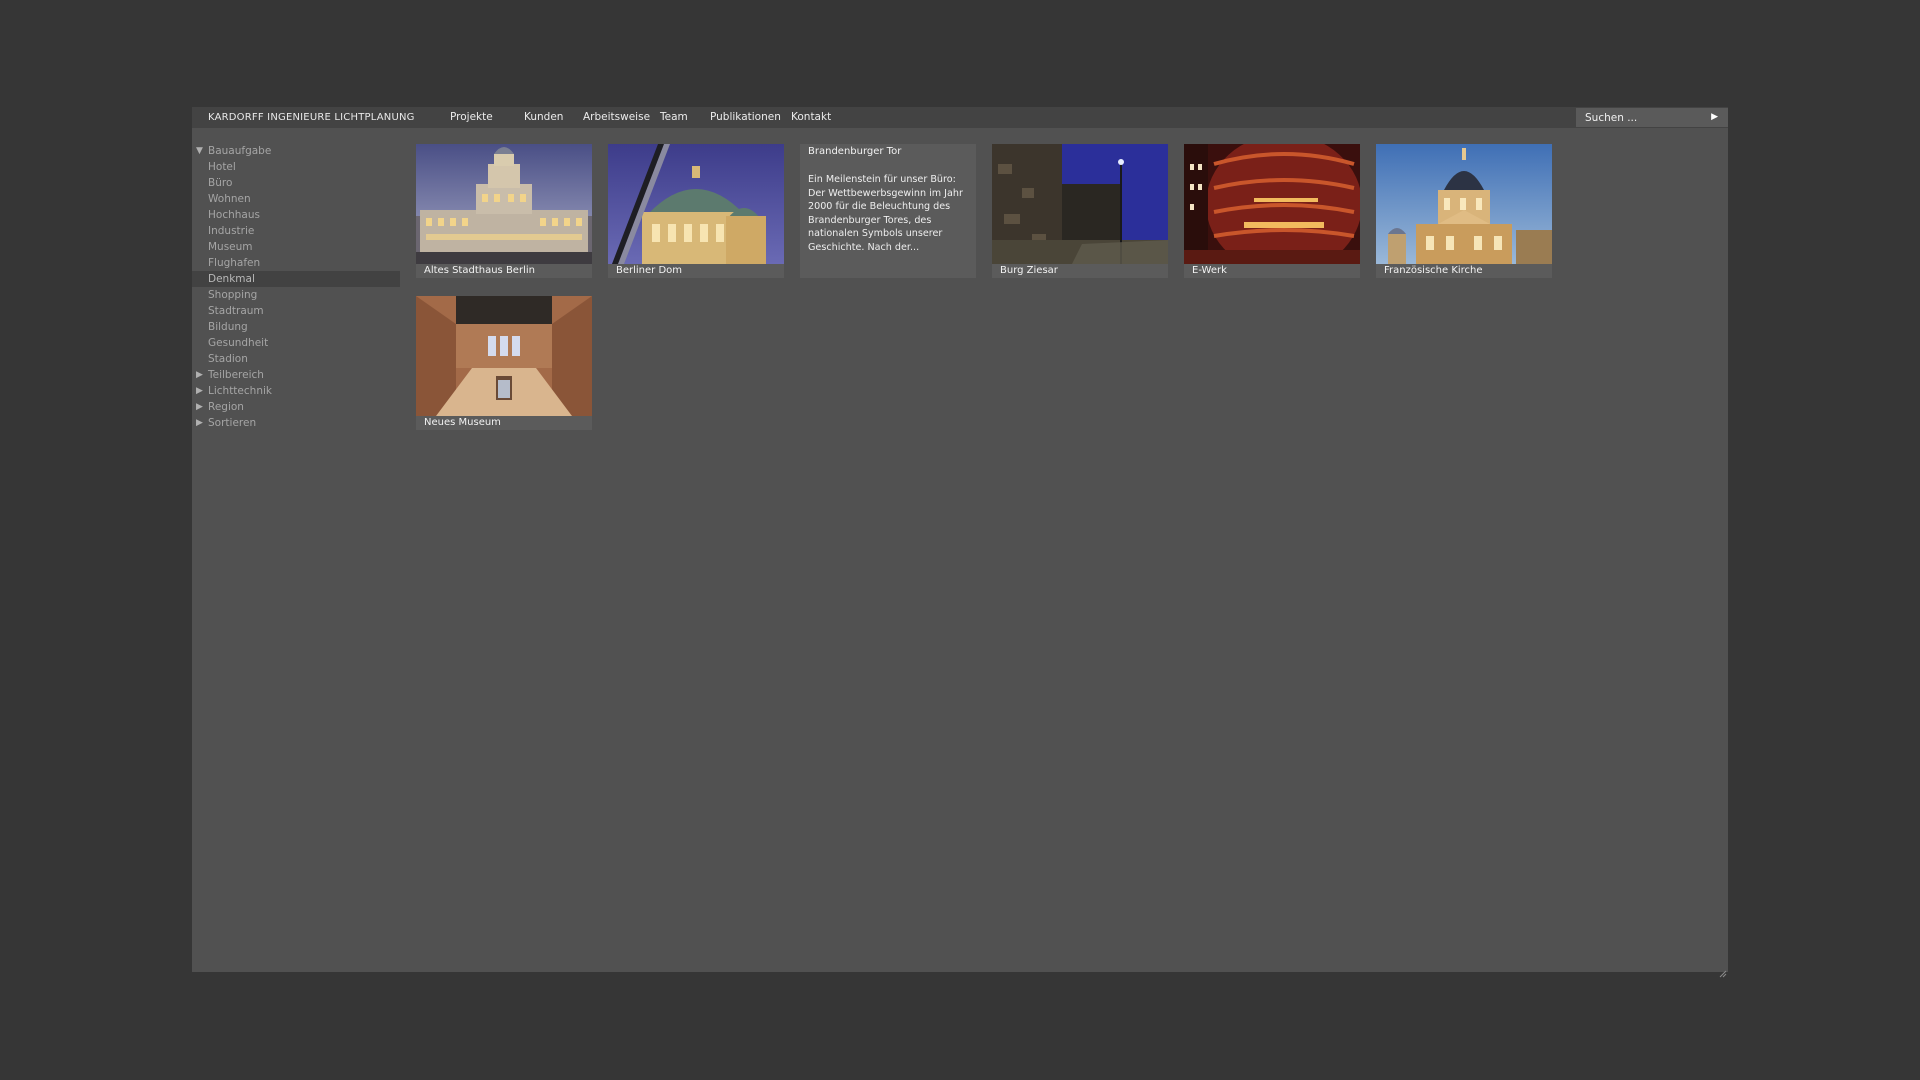 Image resolution: width=1920 pixels, height=1080 pixels. What do you see at coordinates (616, 117) in the screenshot?
I see `nav-arbeitsweise: Arbeitsweise` at bounding box center [616, 117].